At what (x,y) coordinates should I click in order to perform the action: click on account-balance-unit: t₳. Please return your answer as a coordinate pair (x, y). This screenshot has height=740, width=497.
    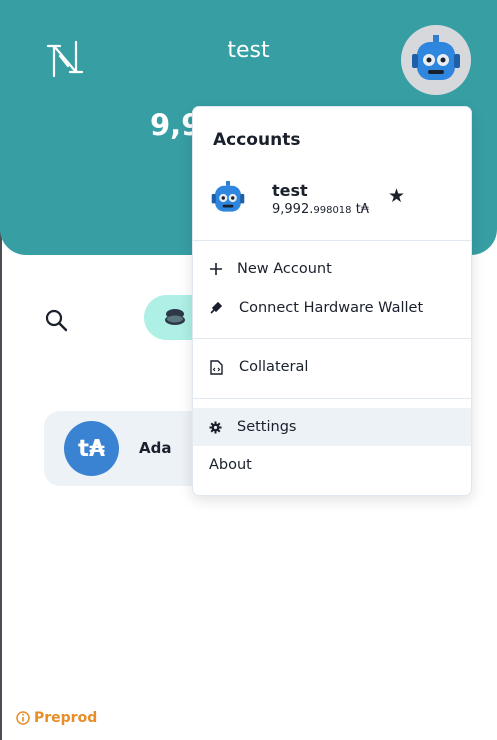
    Looking at the image, I should click on (362, 209).